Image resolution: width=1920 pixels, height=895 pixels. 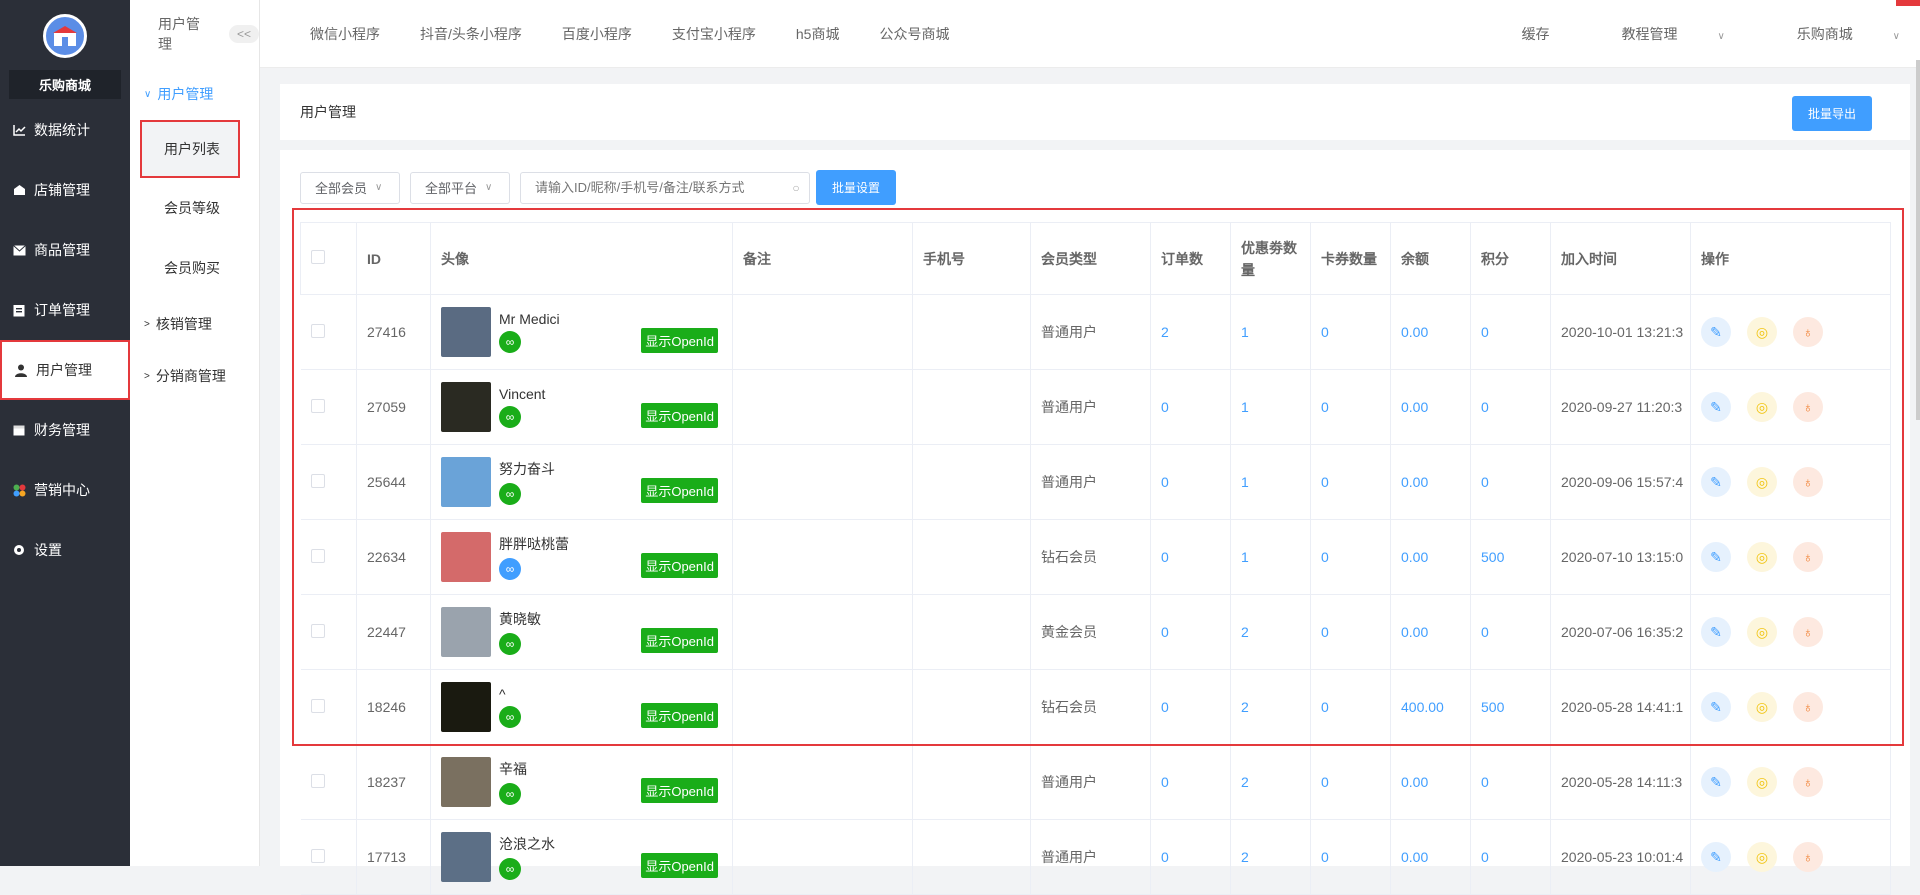 I want to click on tab-wechat-miniprogram: 微信小程序, so click(x=345, y=34).